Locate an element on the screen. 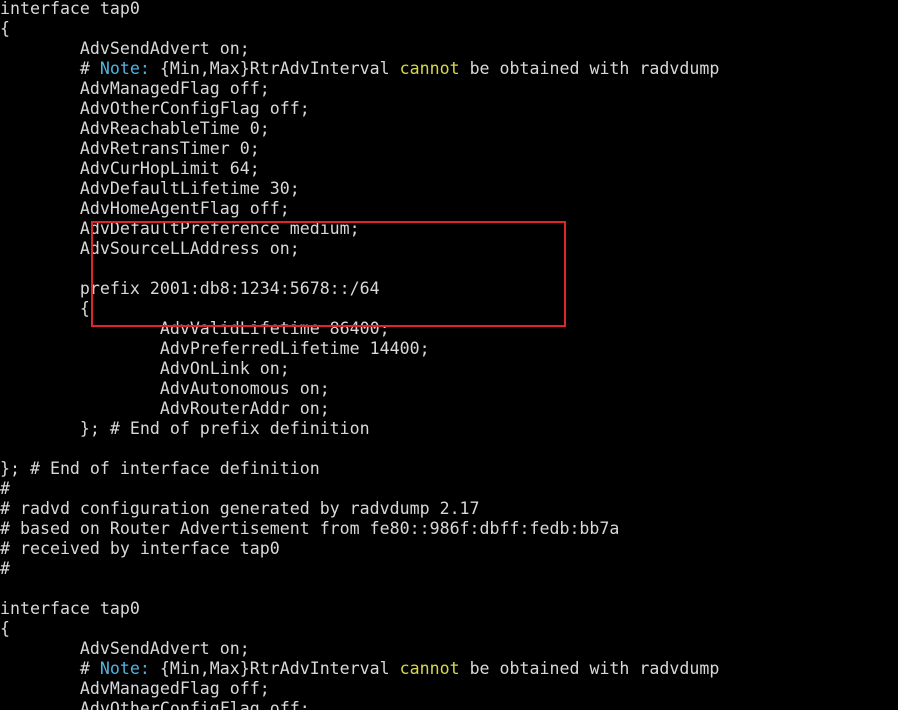 The width and height of the screenshot is (898, 710). terminal-line: AdvHomeAgentFlag off; is located at coordinates (359, 209).